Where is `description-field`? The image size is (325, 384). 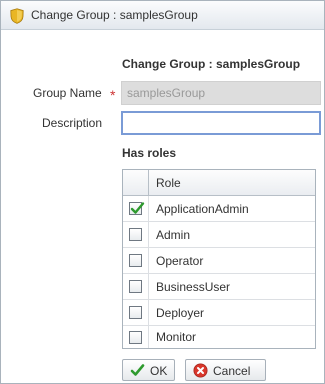 description-field is located at coordinates (221, 123).